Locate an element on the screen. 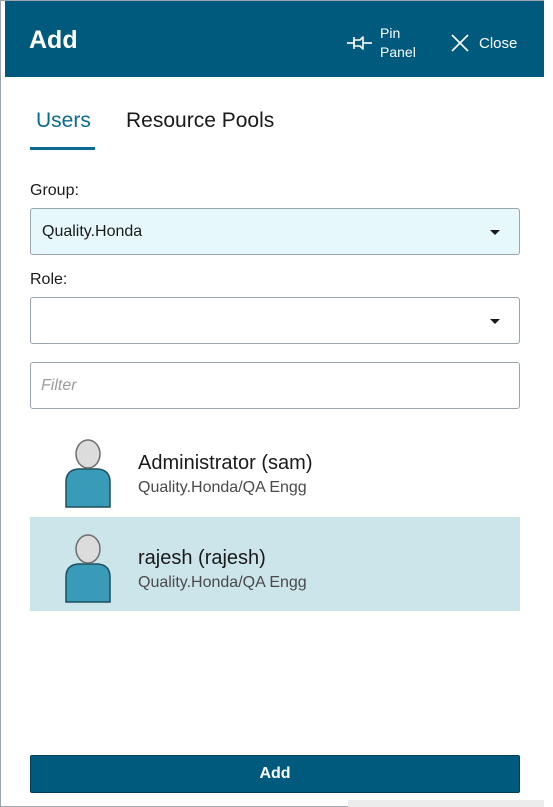  group-select: Quality.Honda is located at coordinates (275, 231).